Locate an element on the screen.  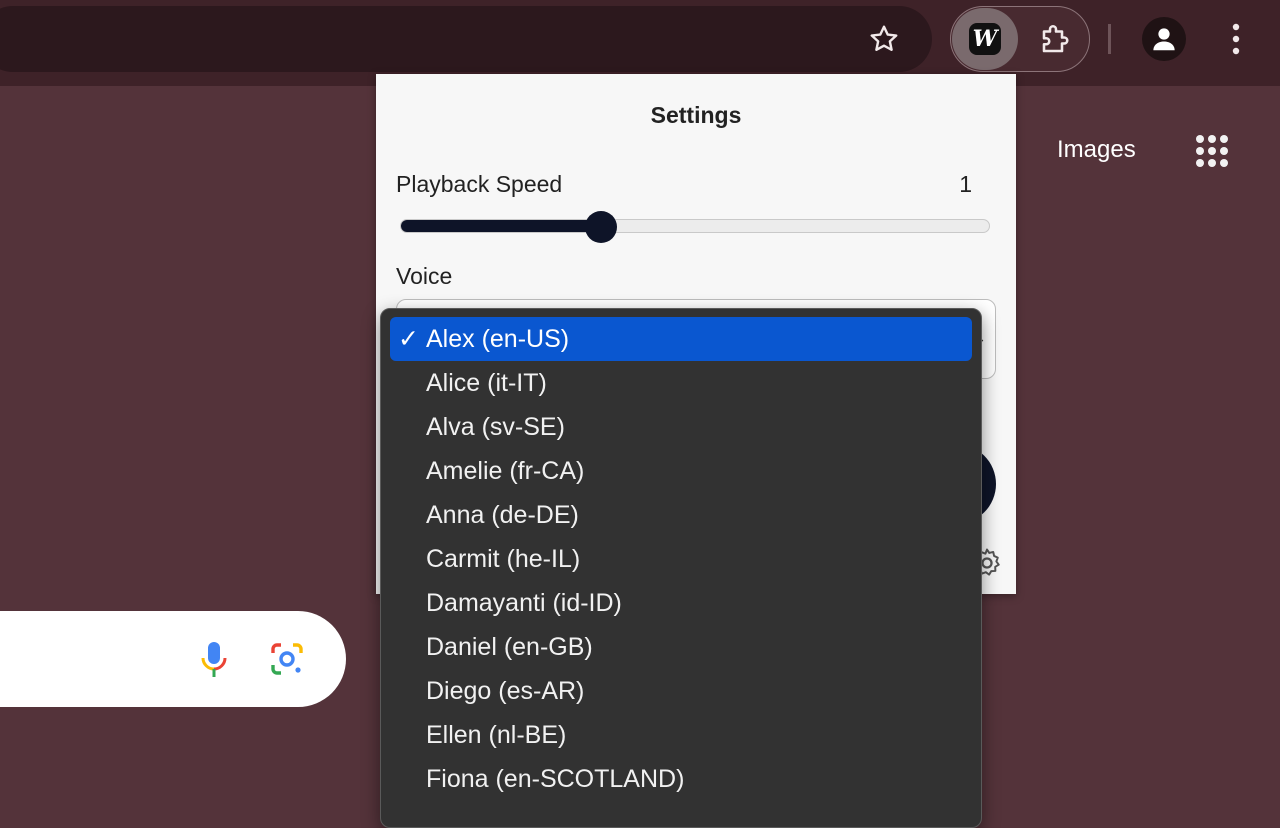
address-bar is located at coordinates (466, 39).